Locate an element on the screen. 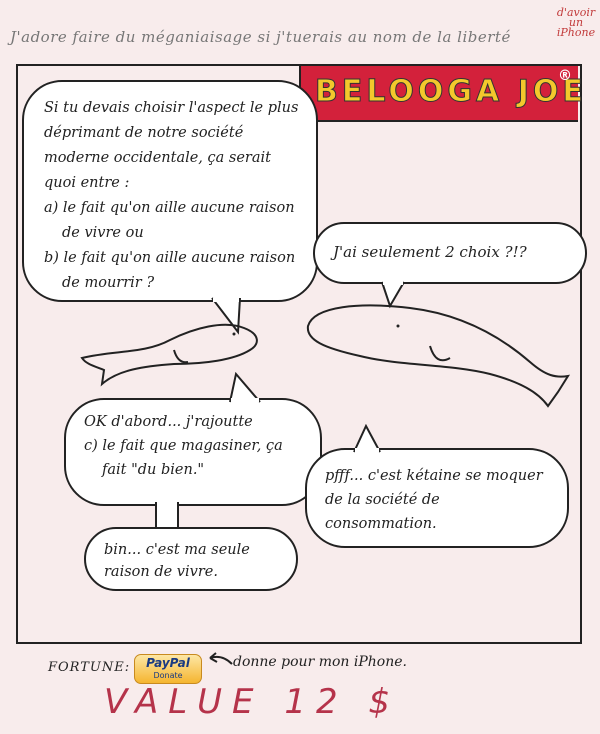 Image resolution: width=600 pixels, height=734 pixels. paypal-donate-button: PayPal Donate is located at coordinates (168, 669).